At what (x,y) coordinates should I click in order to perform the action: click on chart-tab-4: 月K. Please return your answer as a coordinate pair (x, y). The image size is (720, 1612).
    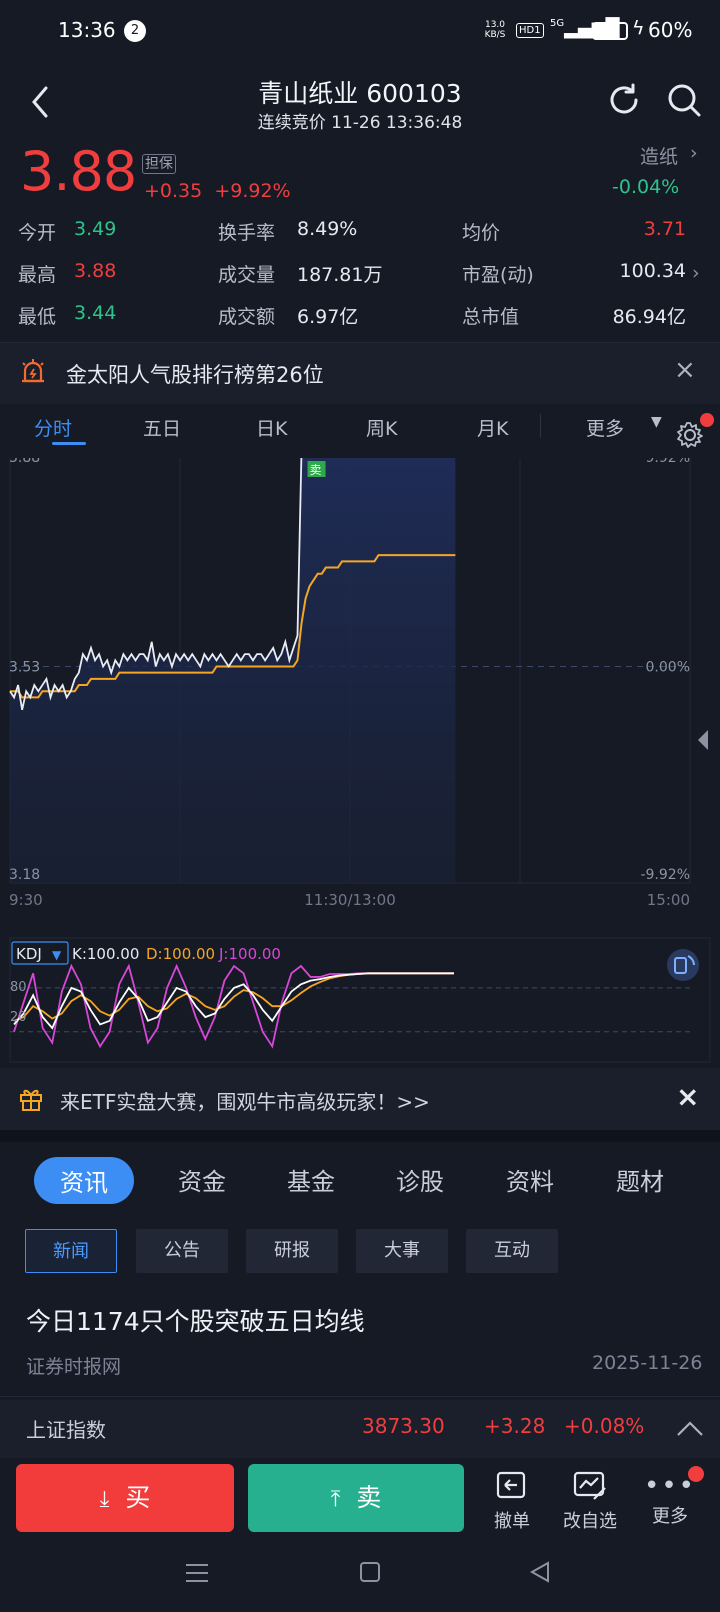
    Looking at the image, I should click on (492, 427).